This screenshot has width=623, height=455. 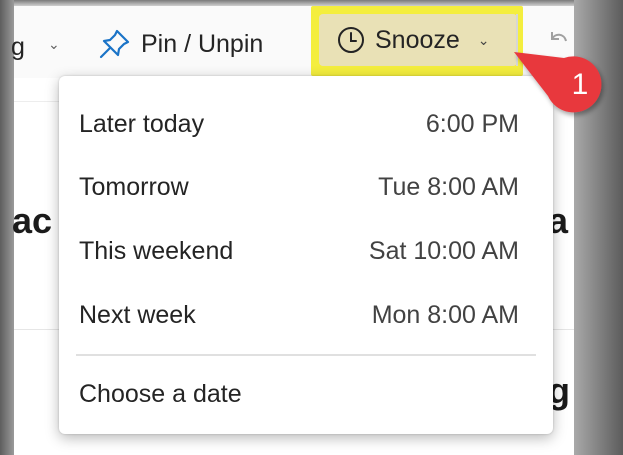 What do you see at coordinates (142, 124) in the screenshot?
I see `option-label: Later today` at bounding box center [142, 124].